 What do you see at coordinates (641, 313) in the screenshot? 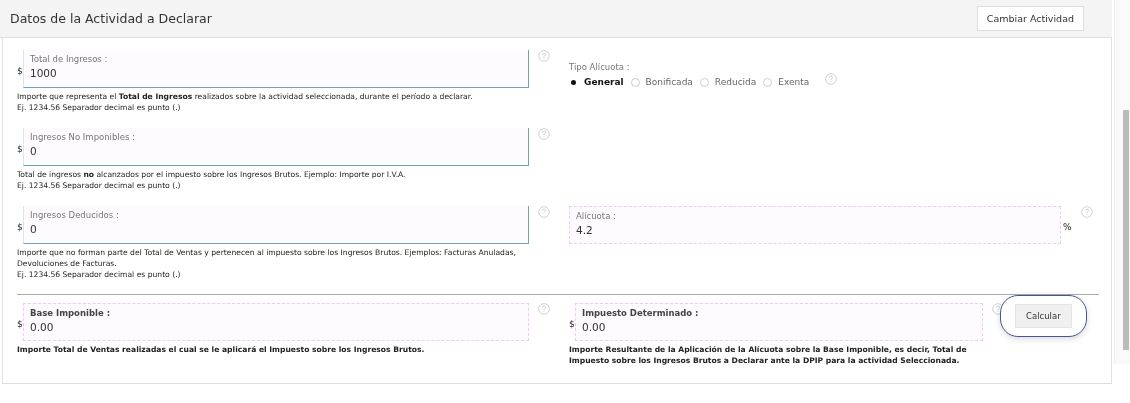
I see `field-label: Impuesto Determinado :` at bounding box center [641, 313].